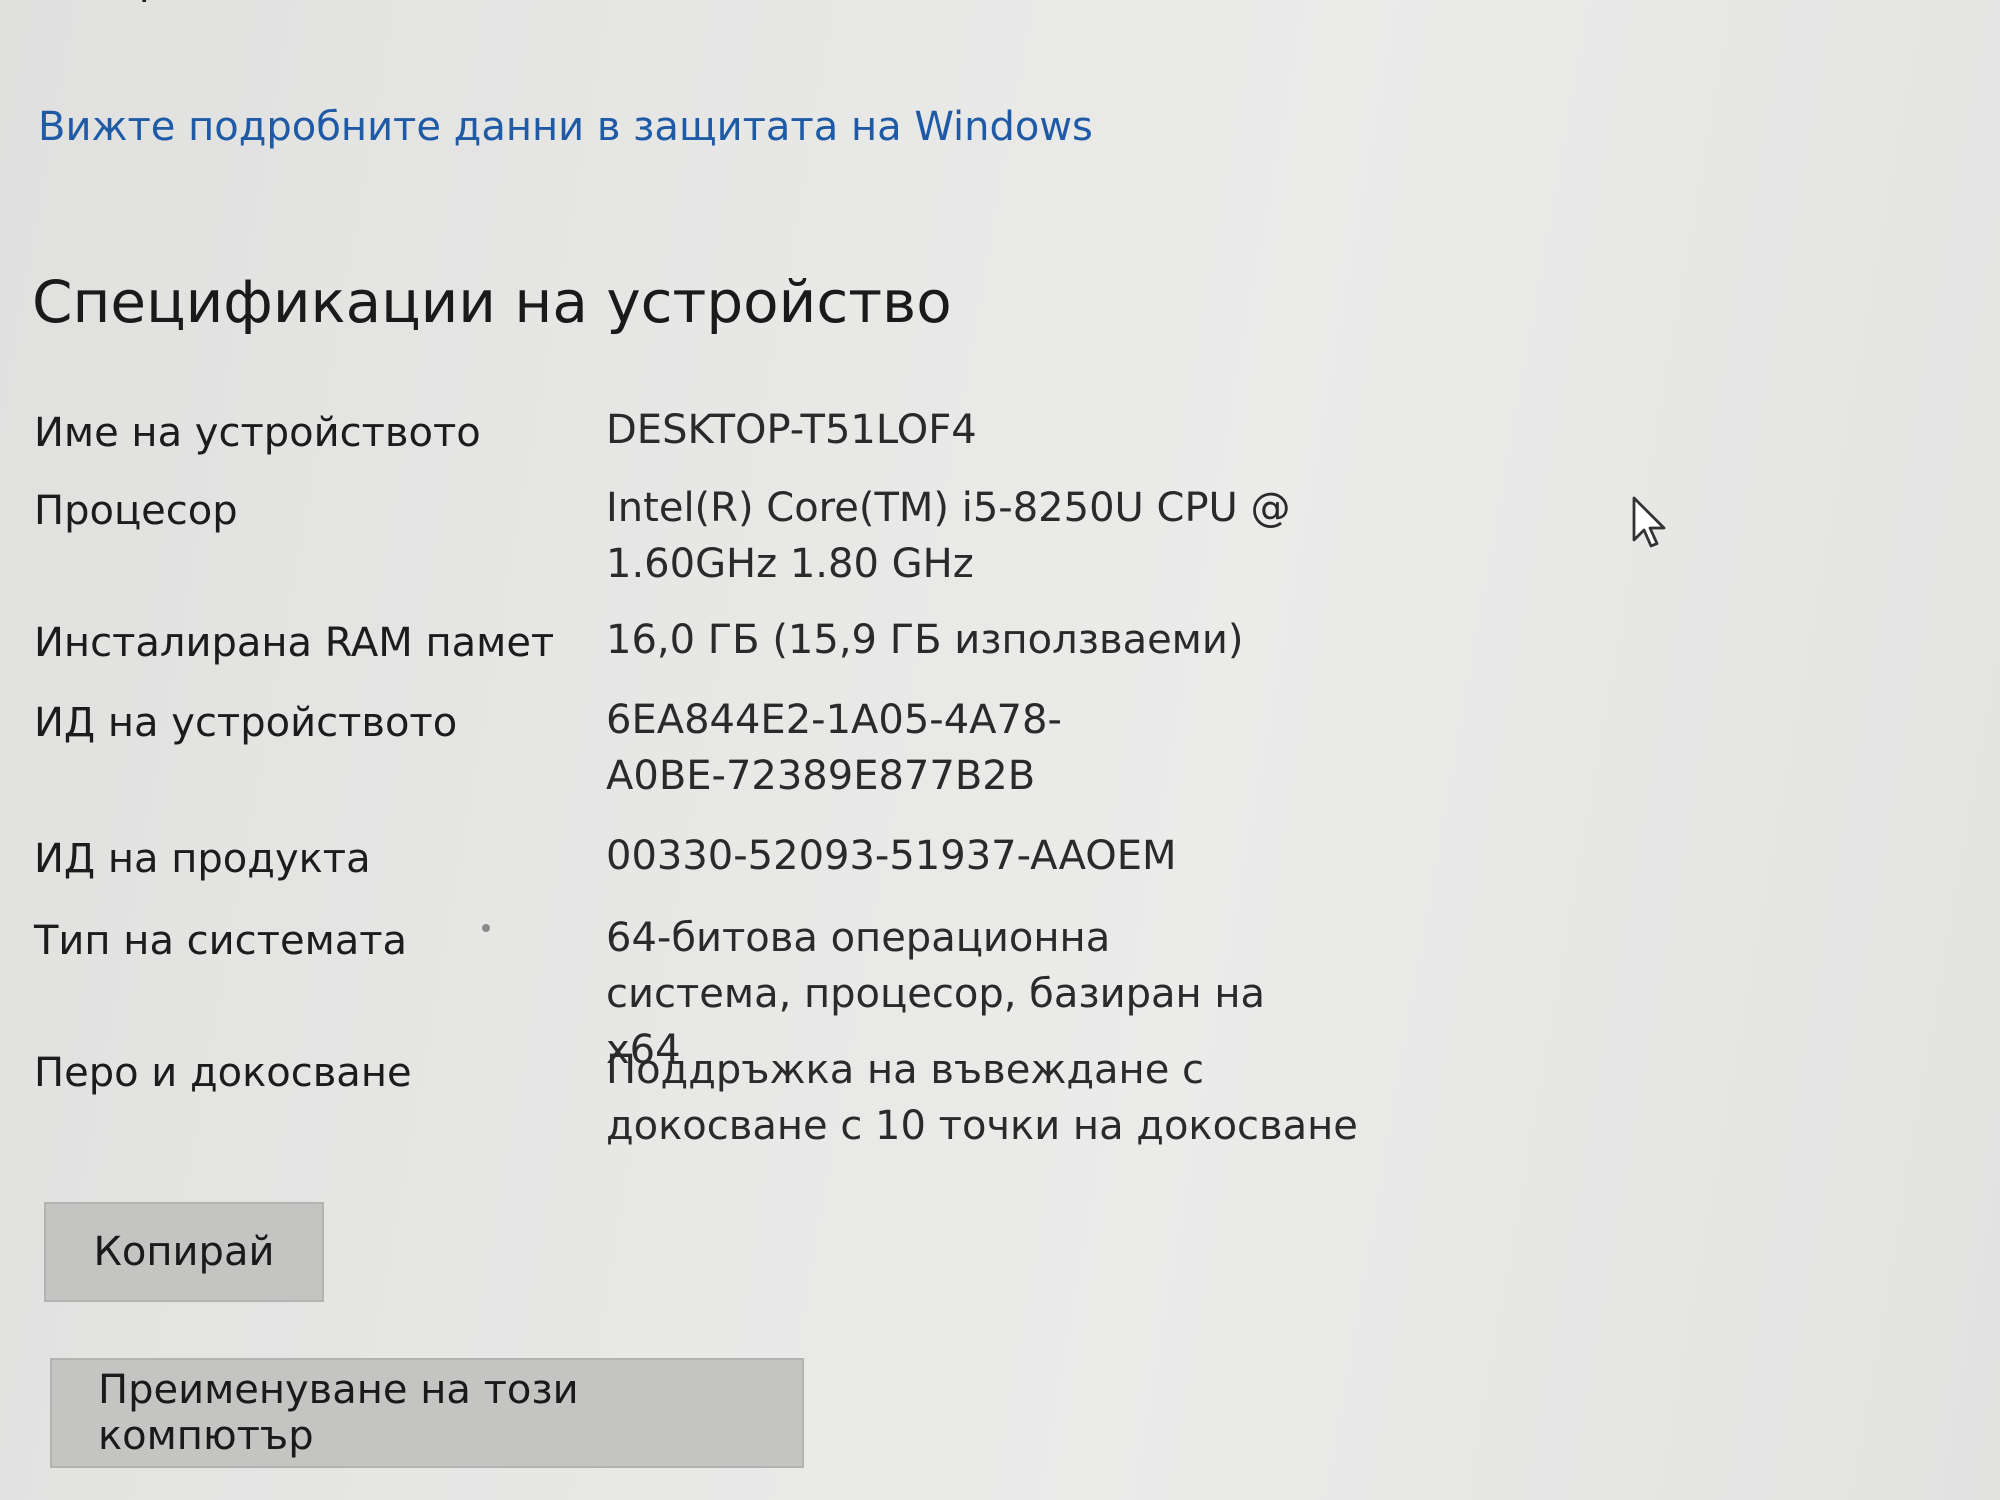  What do you see at coordinates (221, 941) in the screenshot?
I see `spec-label-system-type: Тип на системата` at bounding box center [221, 941].